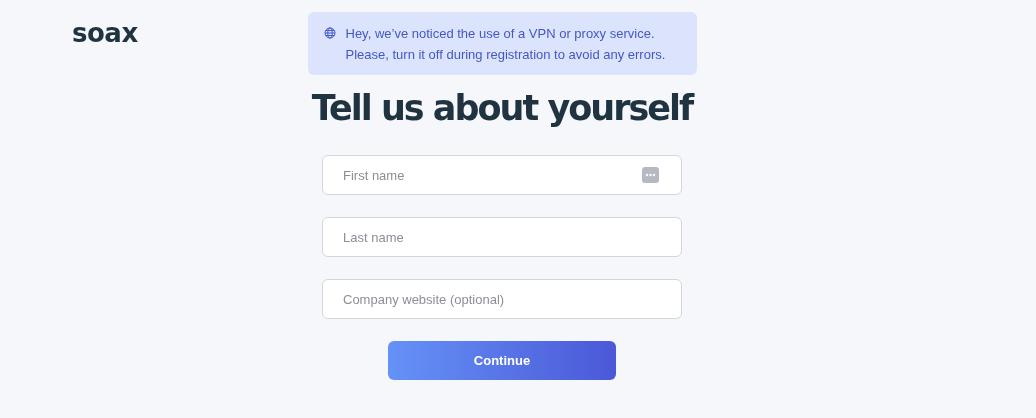 This screenshot has height=418, width=1036. Describe the element at coordinates (502, 237) in the screenshot. I see `text-field: Last name` at that location.